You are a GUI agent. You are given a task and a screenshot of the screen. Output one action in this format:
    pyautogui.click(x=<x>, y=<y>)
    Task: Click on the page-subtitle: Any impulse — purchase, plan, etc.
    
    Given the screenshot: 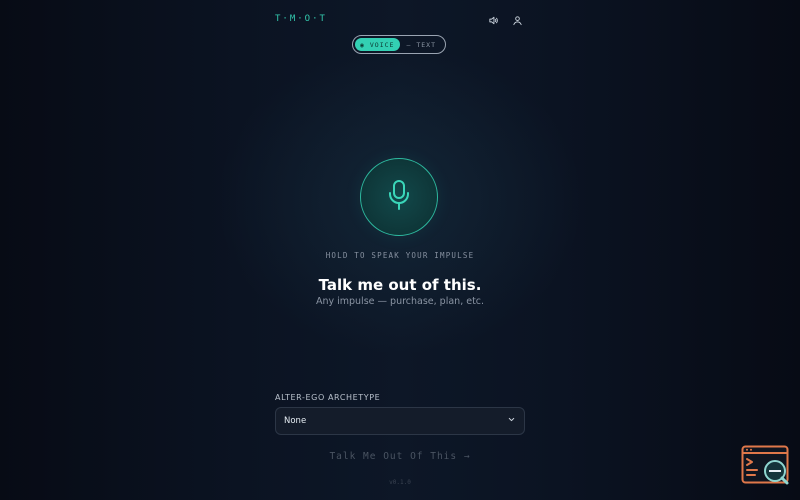 What is the action you would take?
    pyautogui.click(x=400, y=301)
    